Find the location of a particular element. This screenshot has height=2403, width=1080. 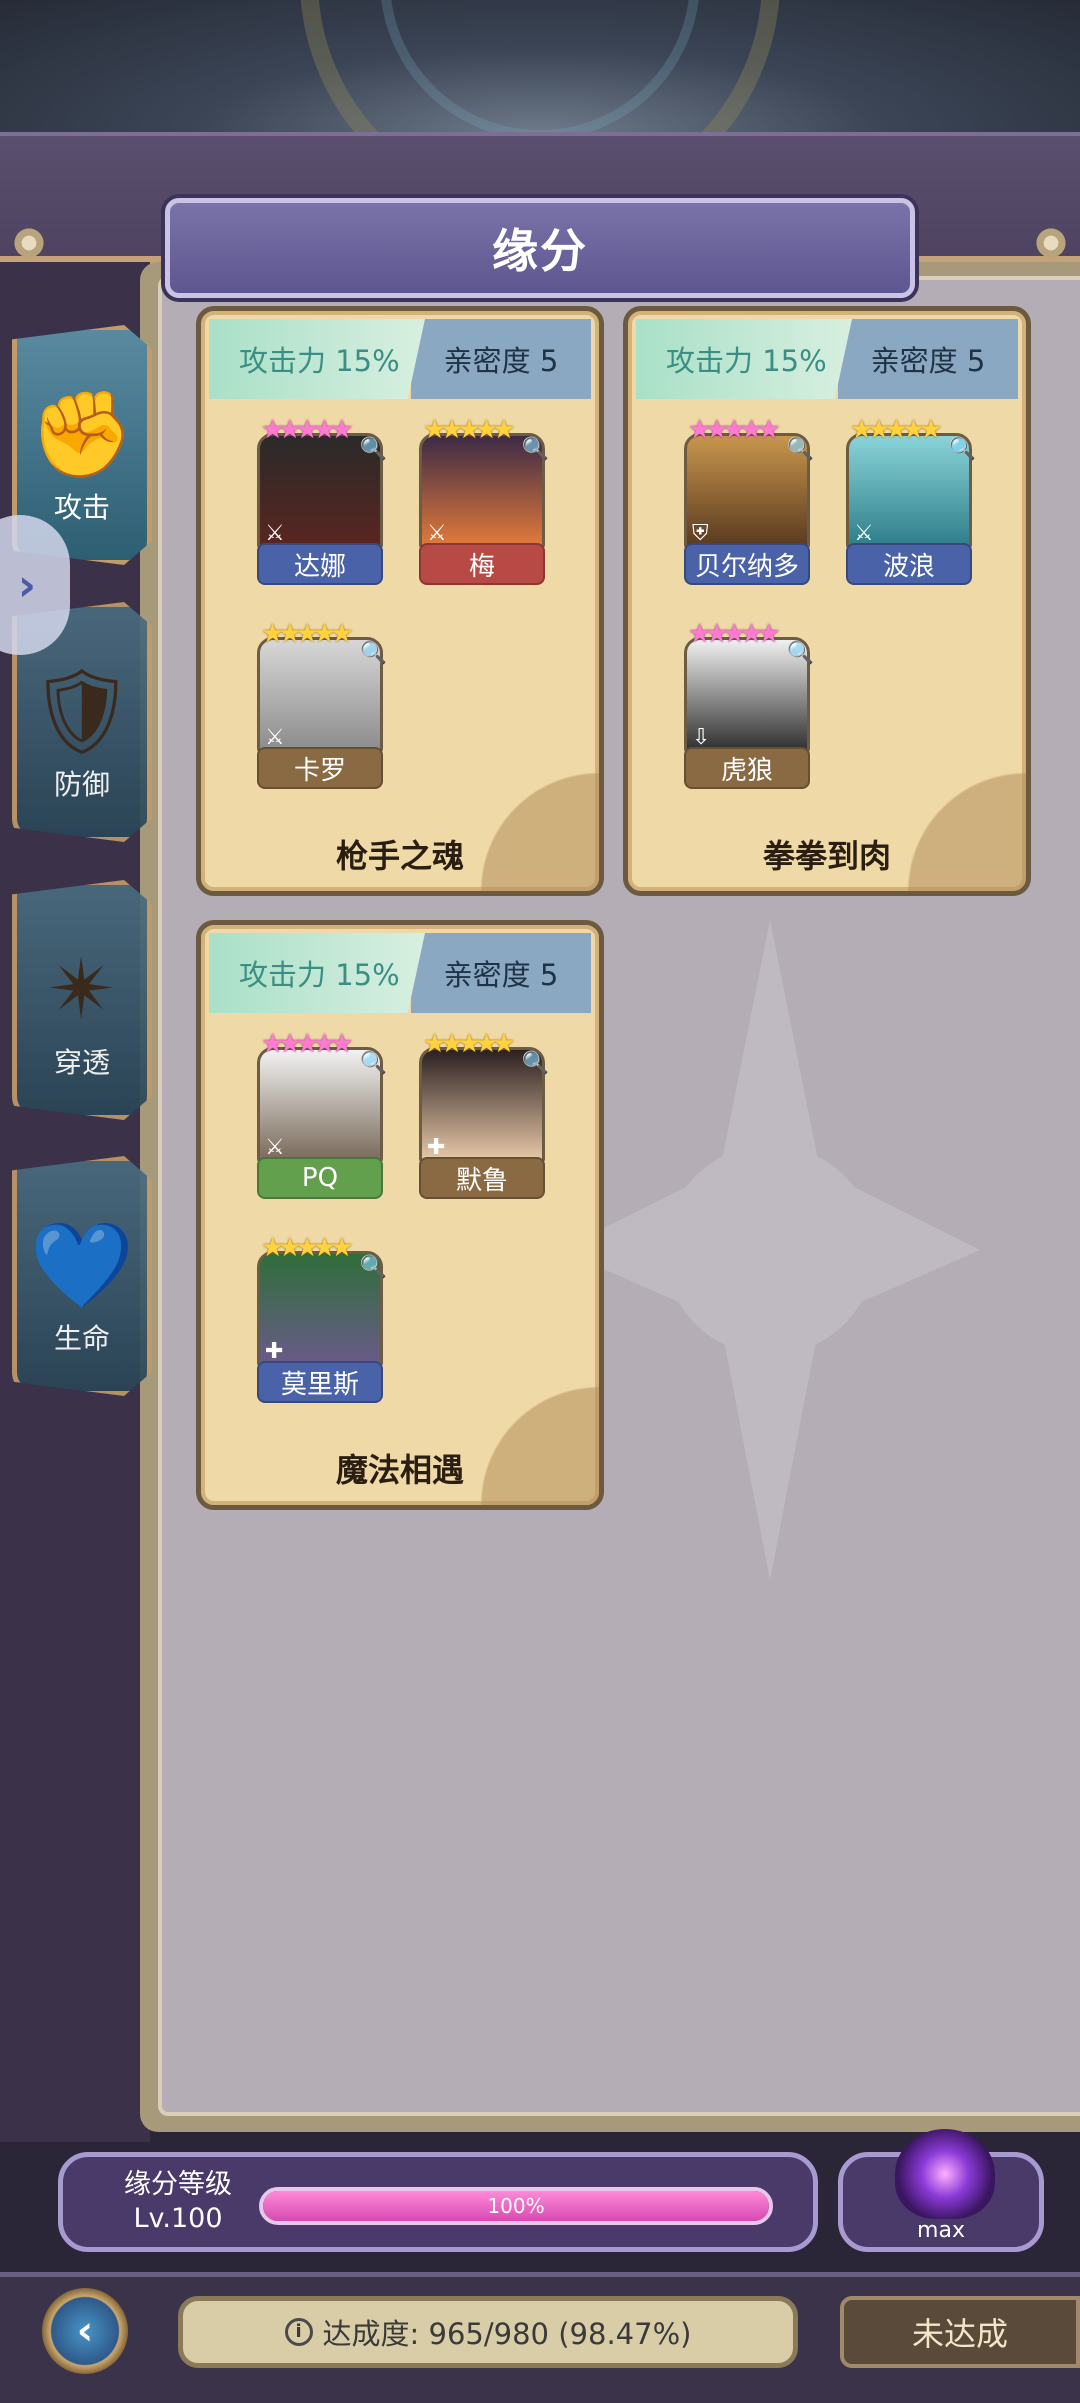

tab-label: 防御 is located at coordinates (81, 784).